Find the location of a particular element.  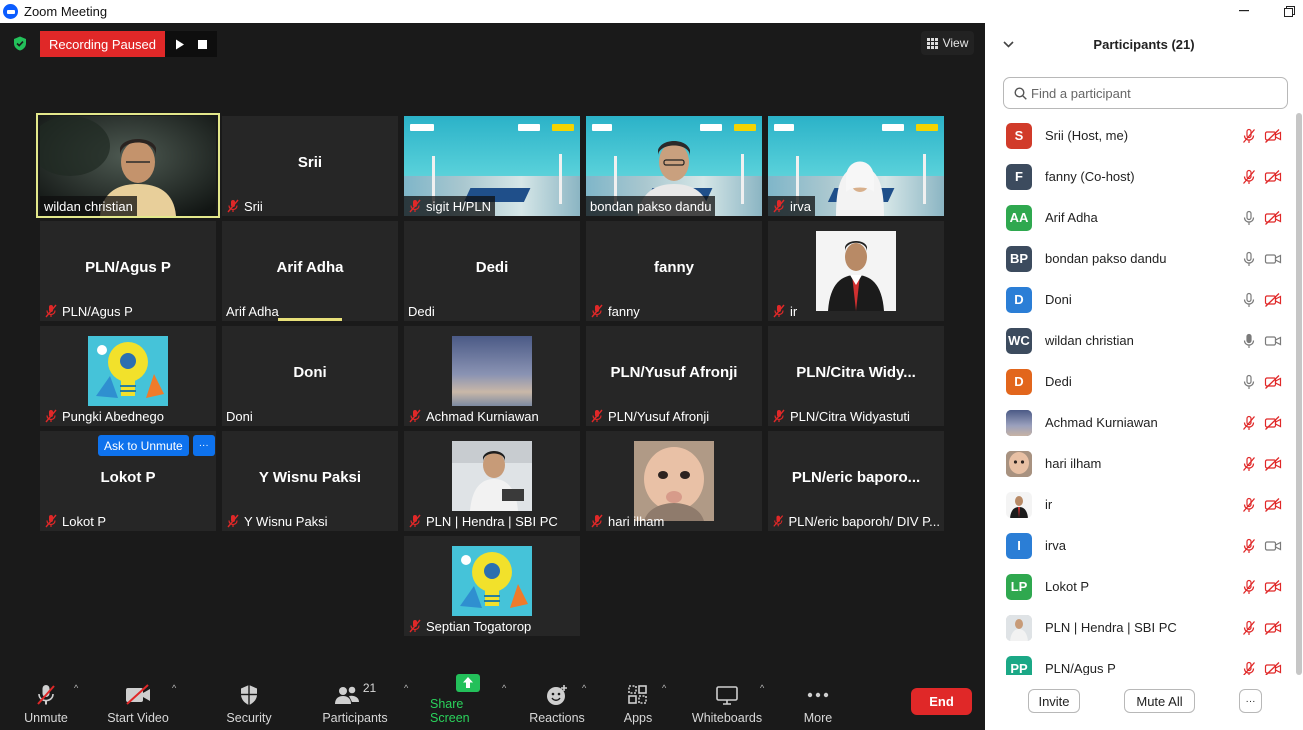

participant-row: WC wildan christian is located at coordinates (1140, 340).